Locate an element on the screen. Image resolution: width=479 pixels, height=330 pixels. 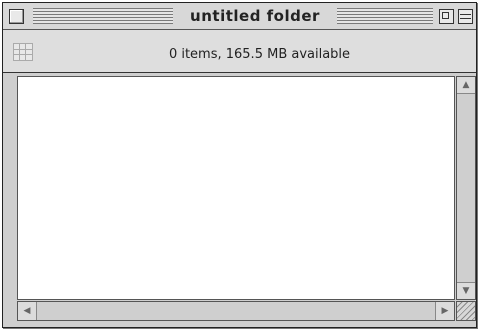
folder-info-header: 0 items, 165.5 MB available is located at coordinates (239, 51).